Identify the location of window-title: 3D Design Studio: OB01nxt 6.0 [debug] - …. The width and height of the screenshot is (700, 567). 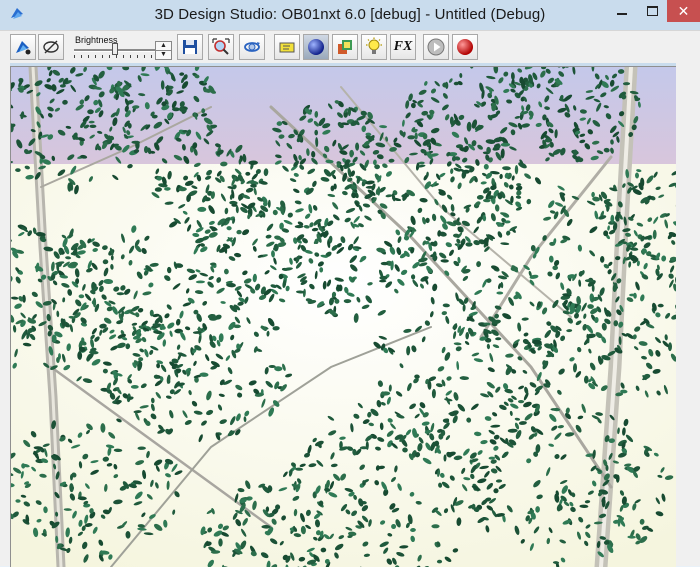
(350, 14).